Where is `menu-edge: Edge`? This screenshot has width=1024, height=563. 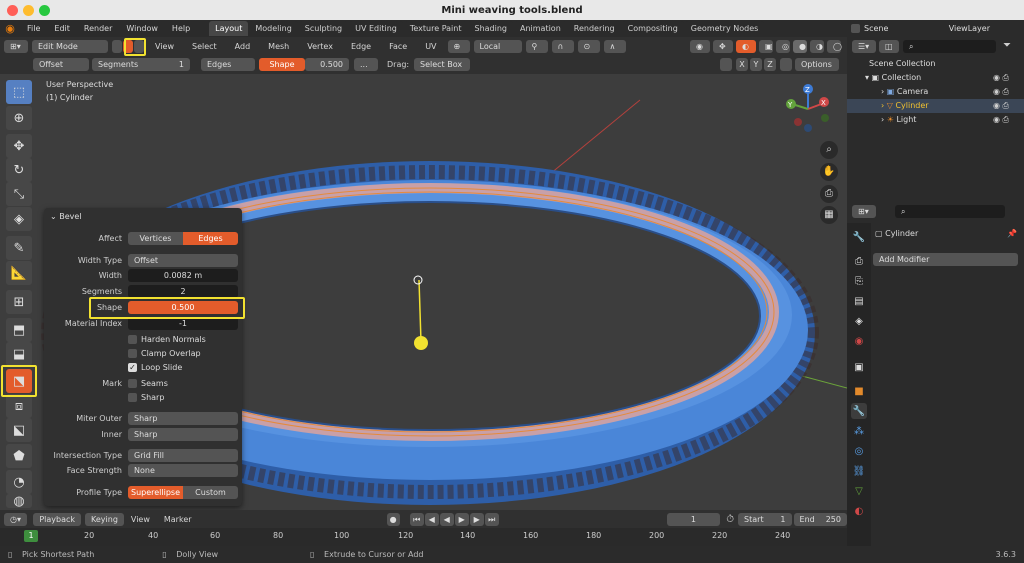 menu-edge: Edge is located at coordinates (361, 46).